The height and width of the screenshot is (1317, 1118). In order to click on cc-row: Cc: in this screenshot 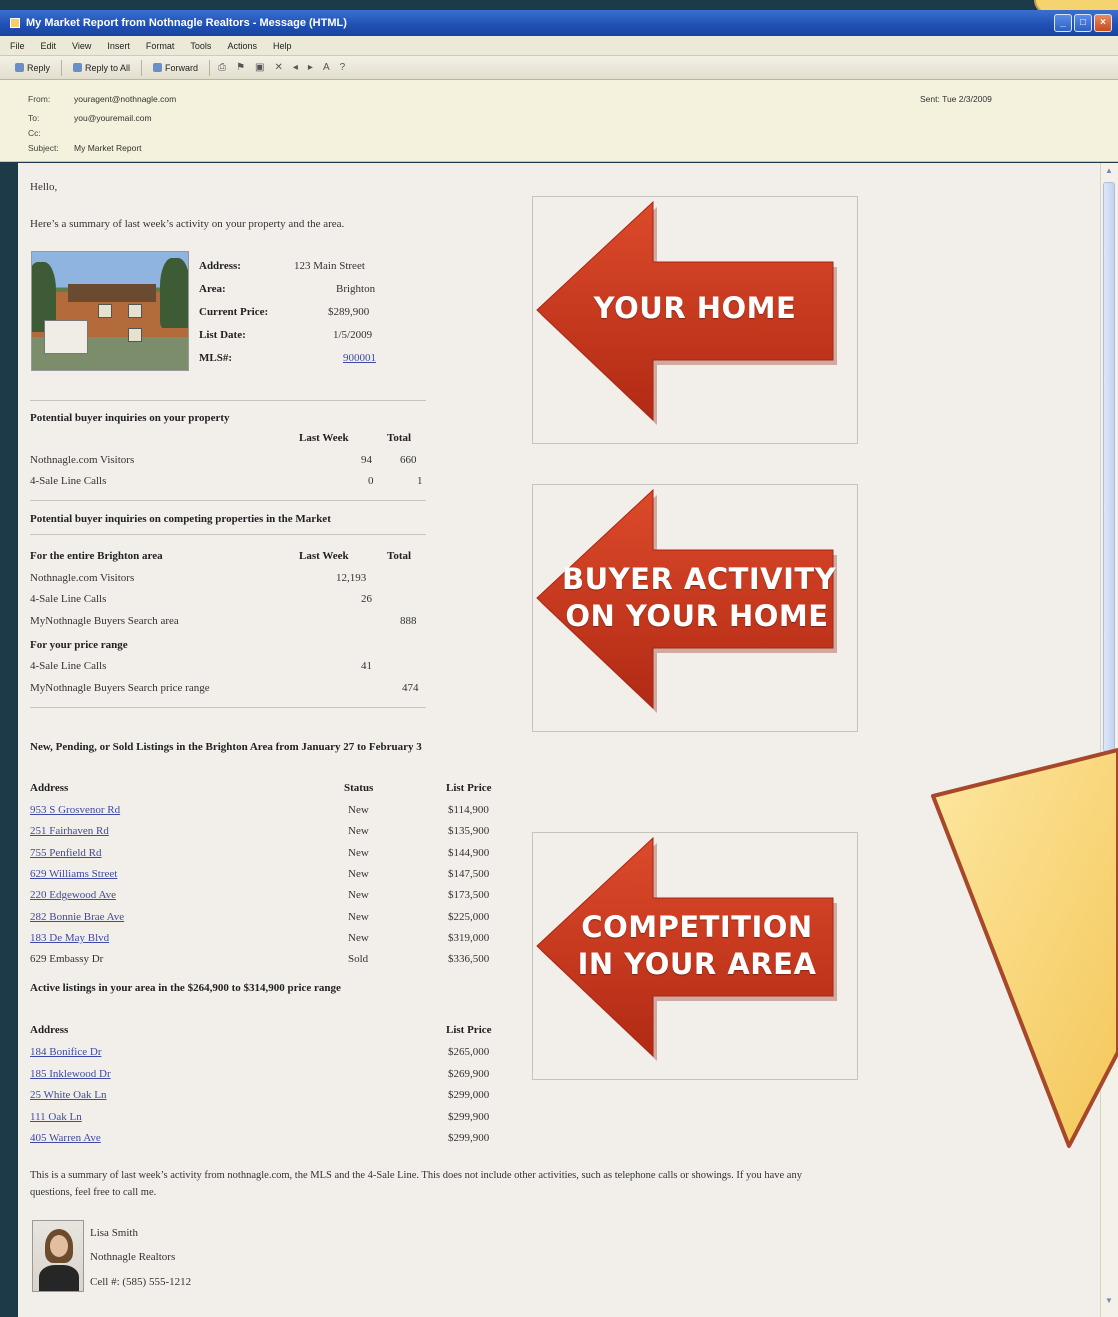, I will do `click(51, 133)`.